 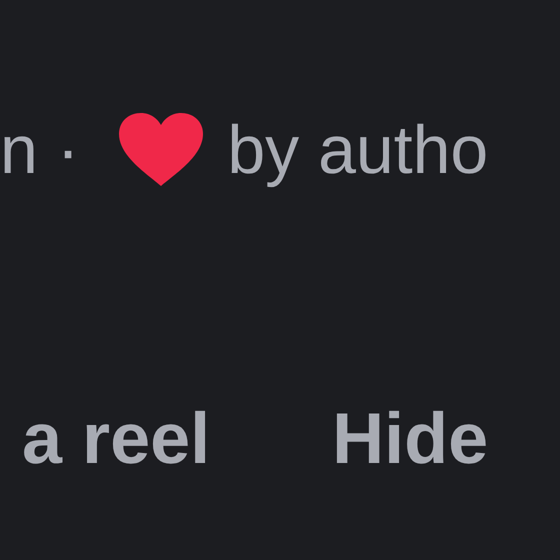 I want to click on author-credit: by autho, so click(x=357, y=150).